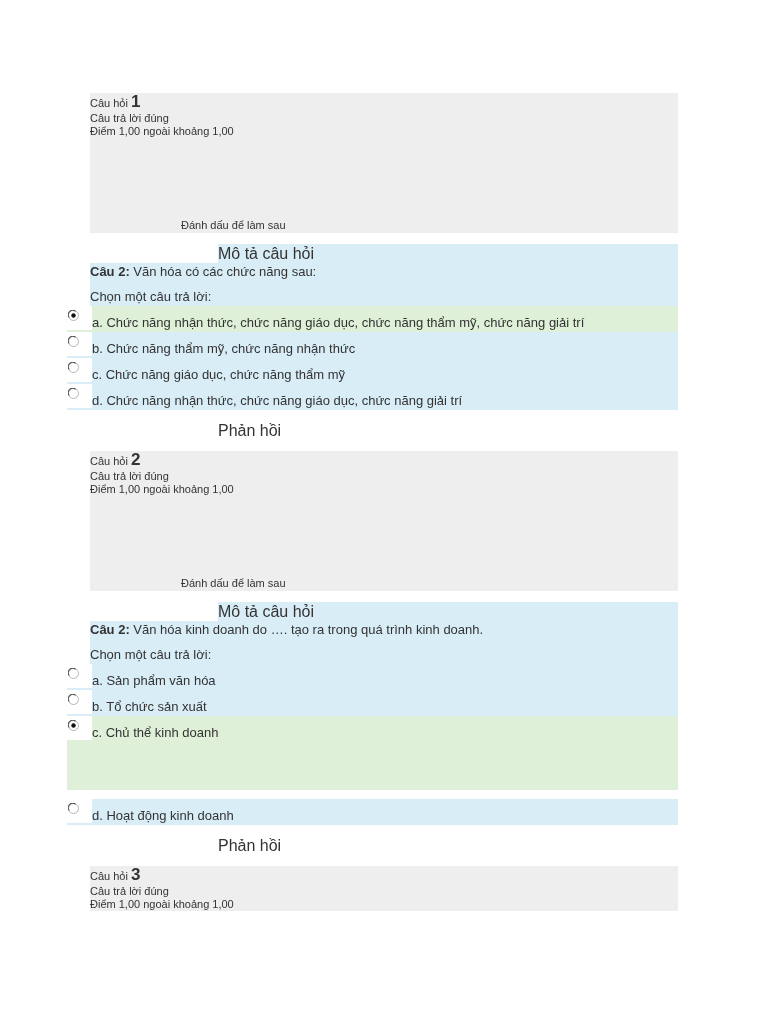 Image resolution: width=768 pixels, height=1024 pixels. I want to click on answer-option: b. Tổ chức sản xuất, so click(372, 703).